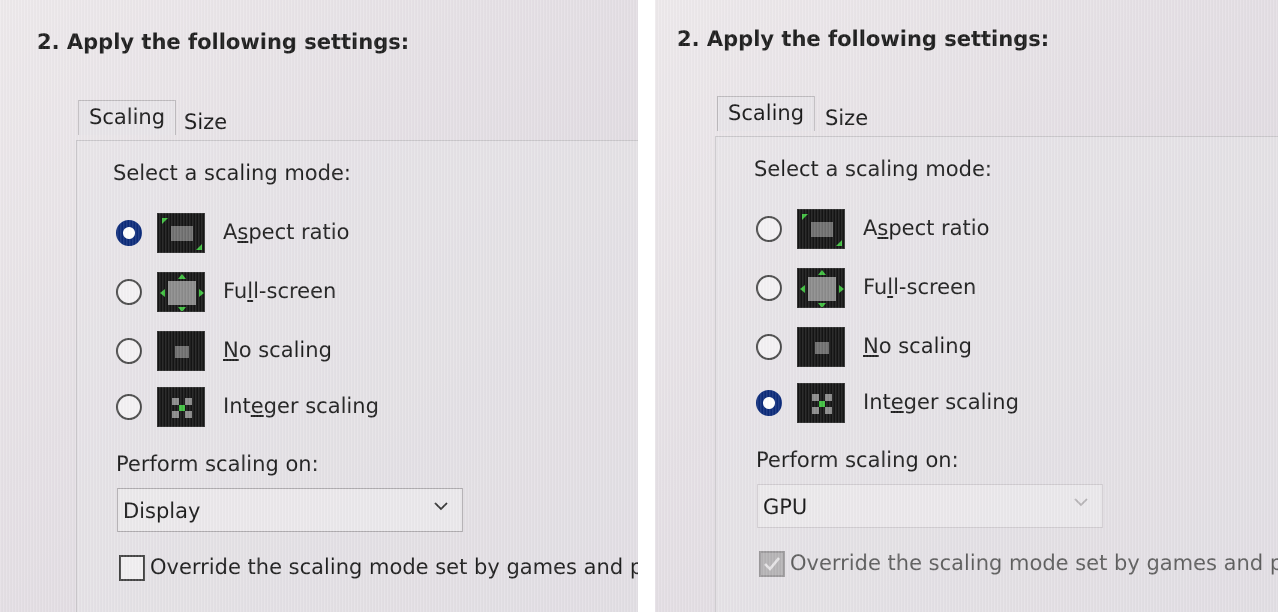 The image size is (1278, 612). I want to click on checkmark-icon, so click(772, 564).